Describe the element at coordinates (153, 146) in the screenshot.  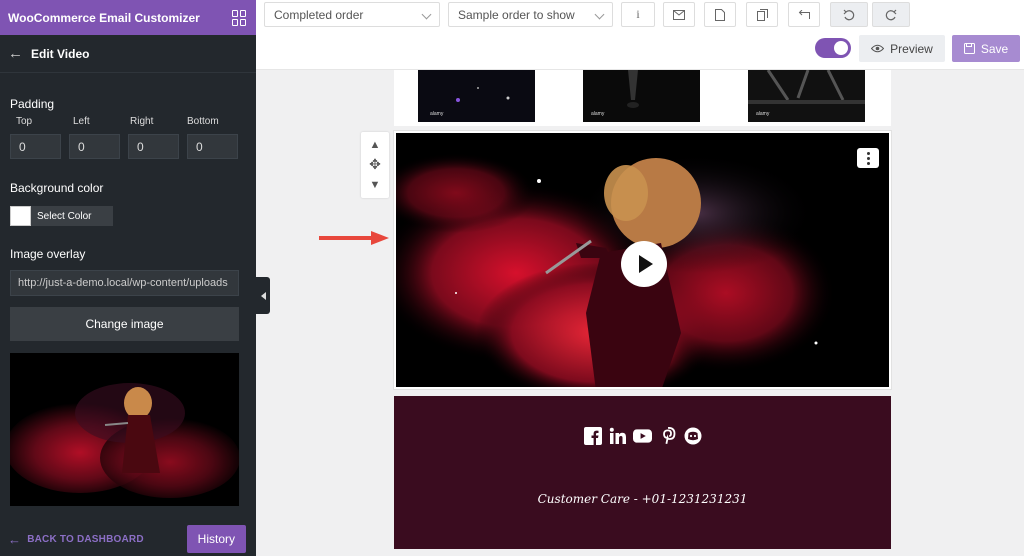
I see `padding-right-input: 0` at that location.